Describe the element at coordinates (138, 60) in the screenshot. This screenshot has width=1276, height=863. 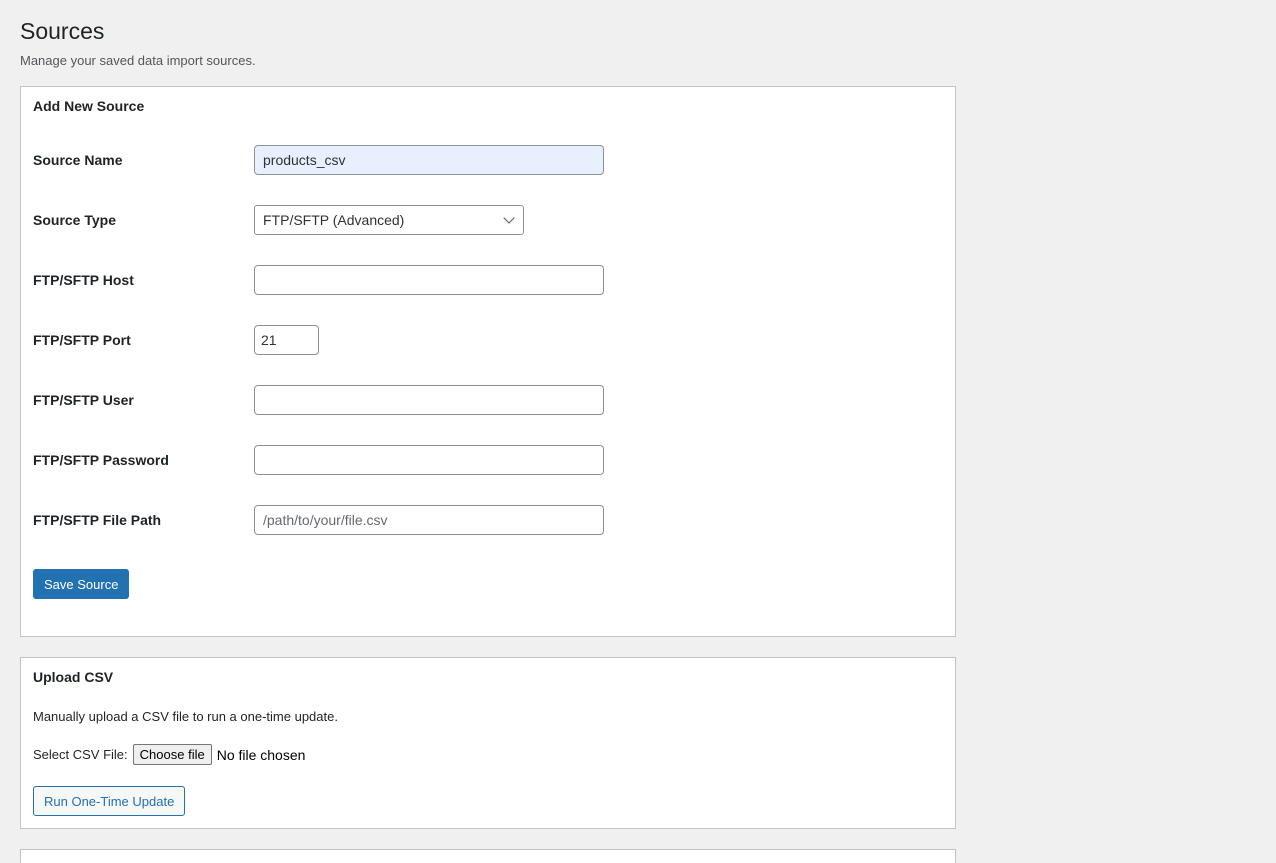
I see `page-description: Manage your saved data import sources.` at that location.